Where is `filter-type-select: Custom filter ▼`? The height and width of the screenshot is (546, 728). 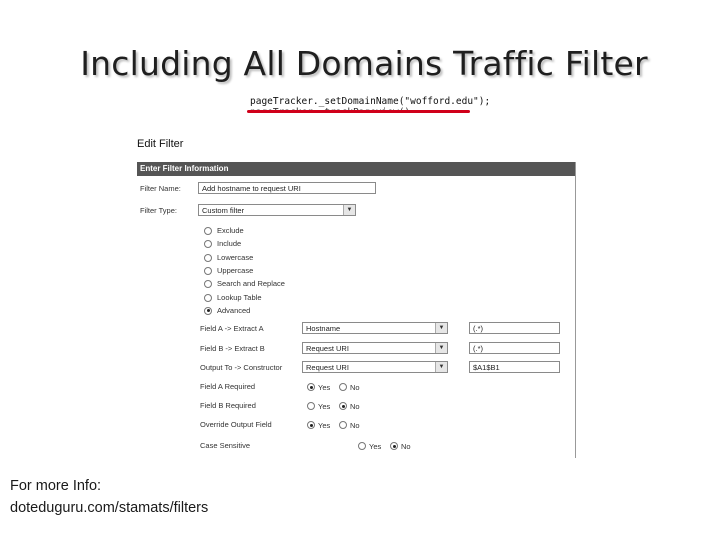
filter-type-select: Custom filter ▼ is located at coordinates (277, 210).